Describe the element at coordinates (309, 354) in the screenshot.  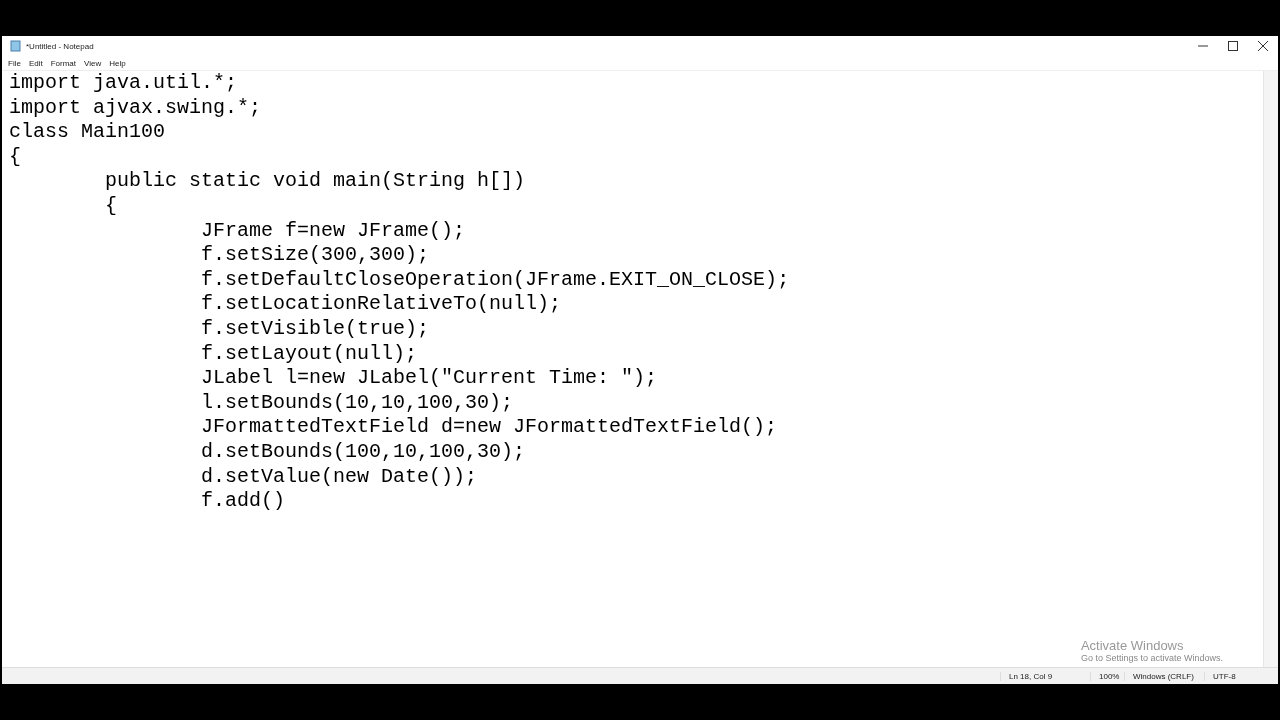
I see `code-line: f.setLayout(null);` at that location.